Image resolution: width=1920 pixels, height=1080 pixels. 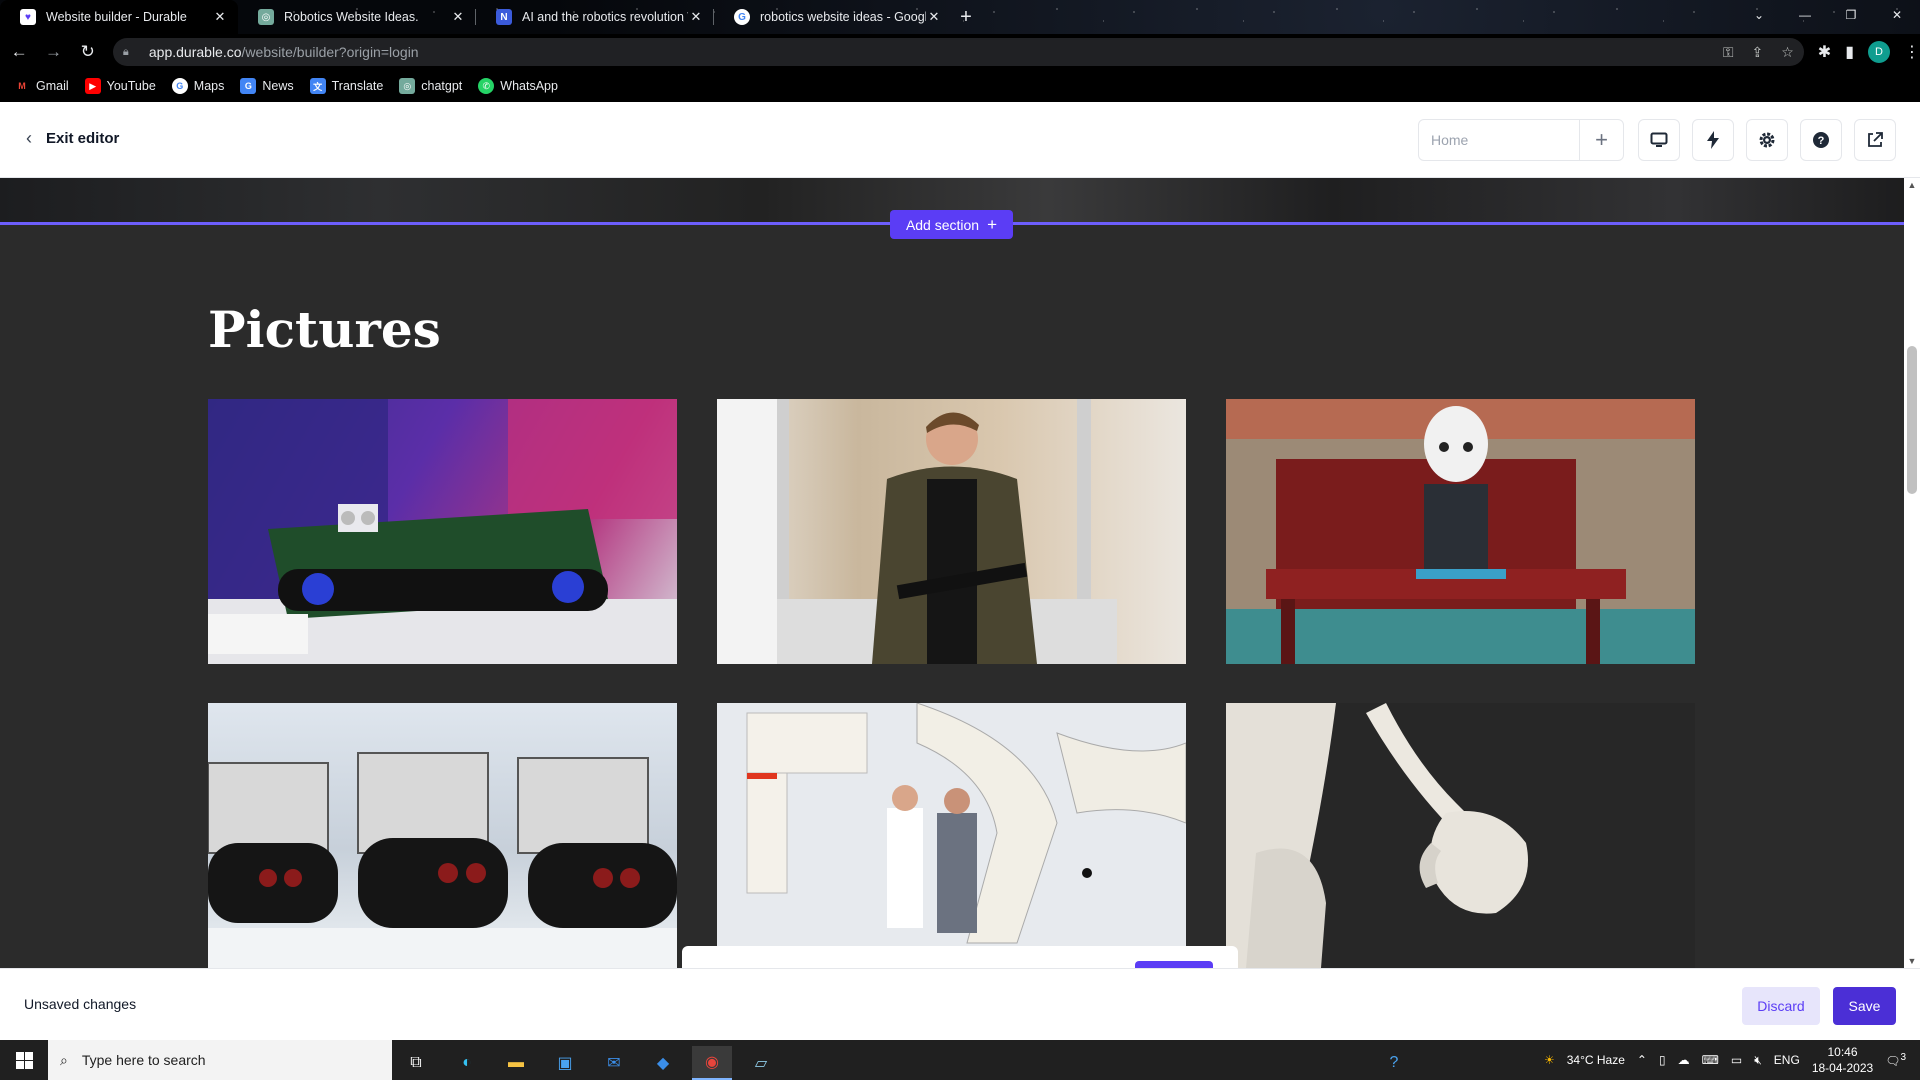 What do you see at coordinates (1897, 15) in the screenshot?
I see `close-window-icon: ✕` at bounding box center [1897, 15].